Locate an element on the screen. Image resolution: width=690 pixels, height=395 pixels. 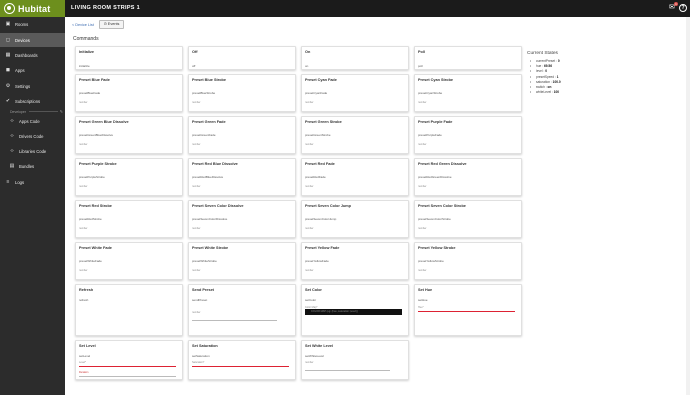
command-button-preset-seven-color-strobe: Preset Seven Color Strobe is located at coordinates (442, 206).